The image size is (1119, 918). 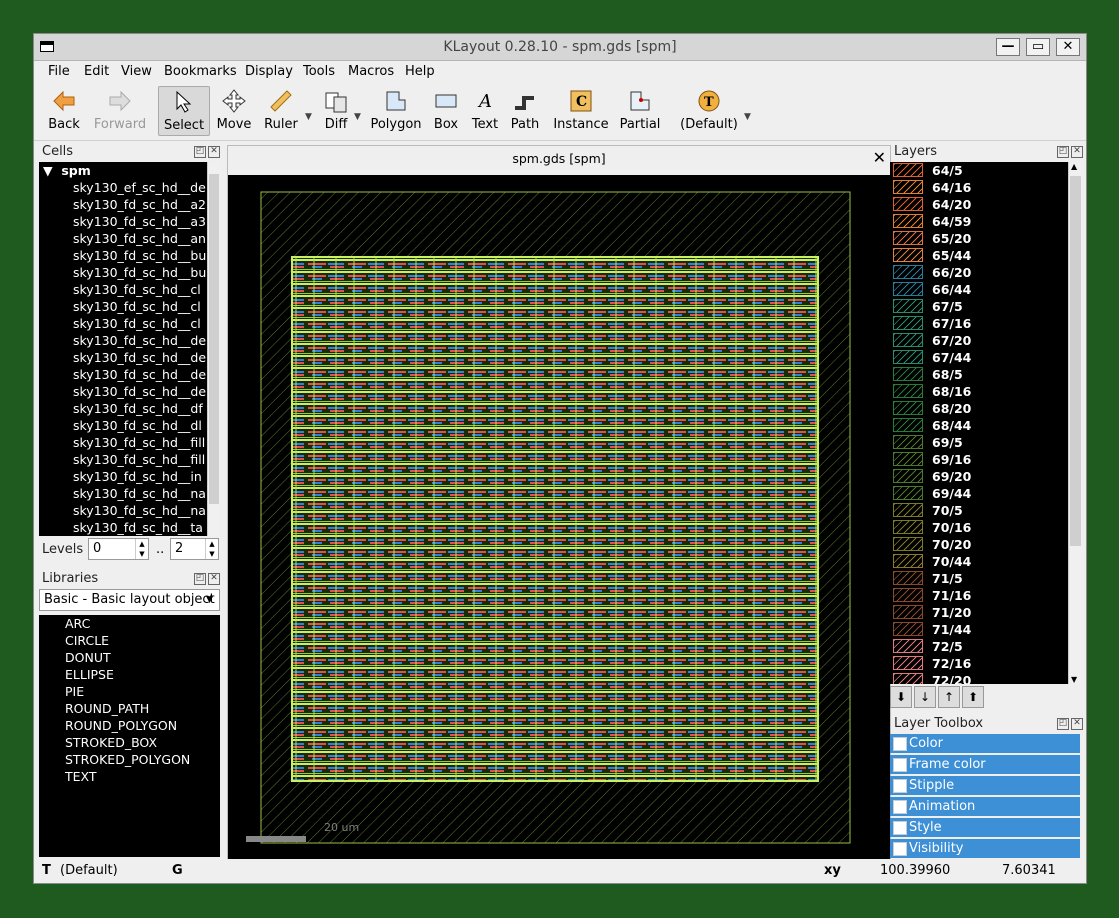 What do you see at coordinates (640, 111) in the screenshot?
I see `partial-button: Partial` at bounding box center [640, 111].